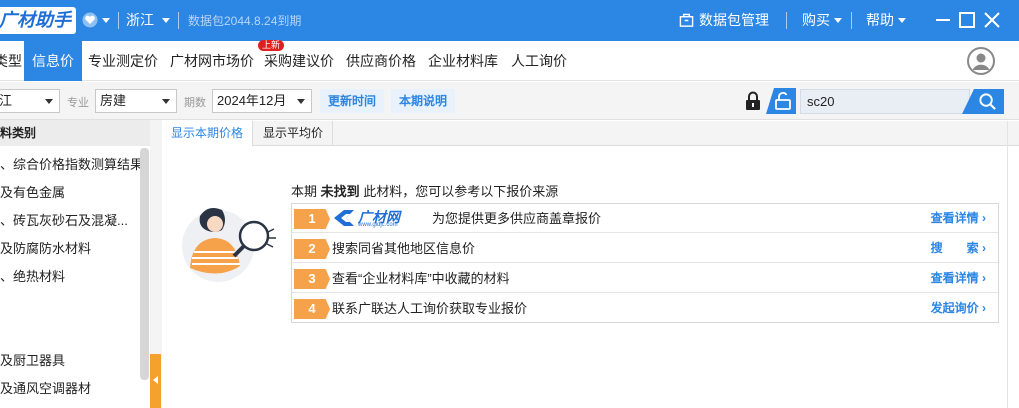 This screenshot has height=408, width=1019. Describe the element at coordinates (967, 20) in the screenshot. I see `maximize-icon` at that location.